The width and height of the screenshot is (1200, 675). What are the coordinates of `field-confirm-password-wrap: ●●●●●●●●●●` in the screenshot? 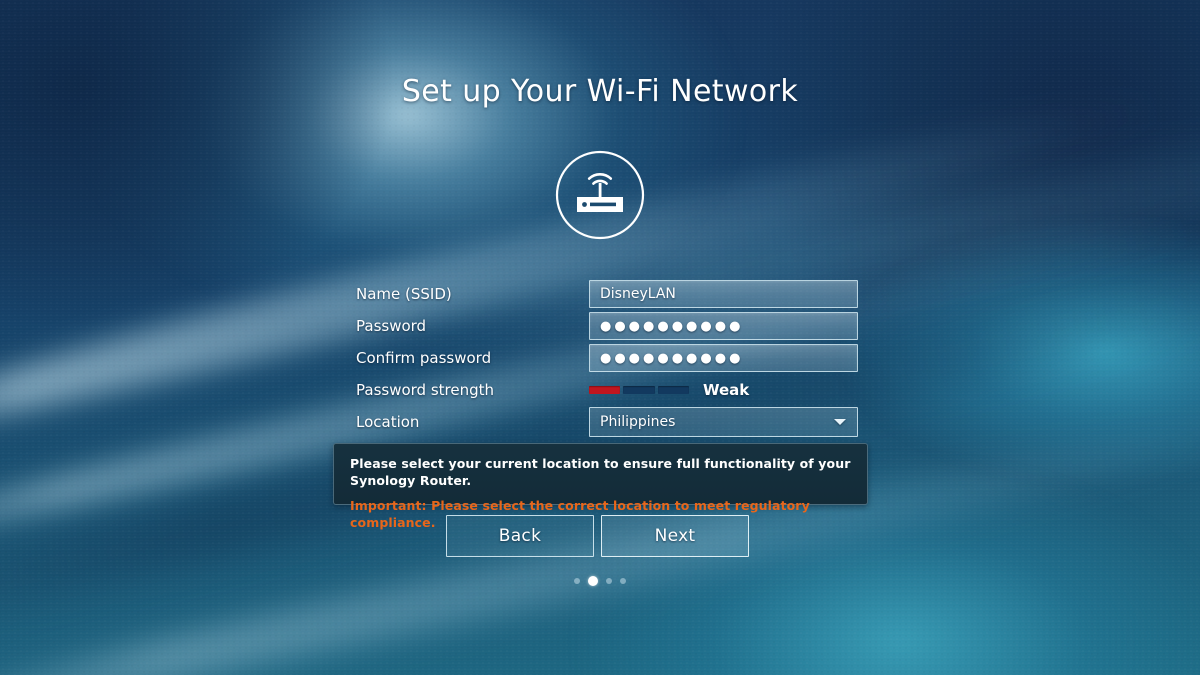 It's located at (723, 358).